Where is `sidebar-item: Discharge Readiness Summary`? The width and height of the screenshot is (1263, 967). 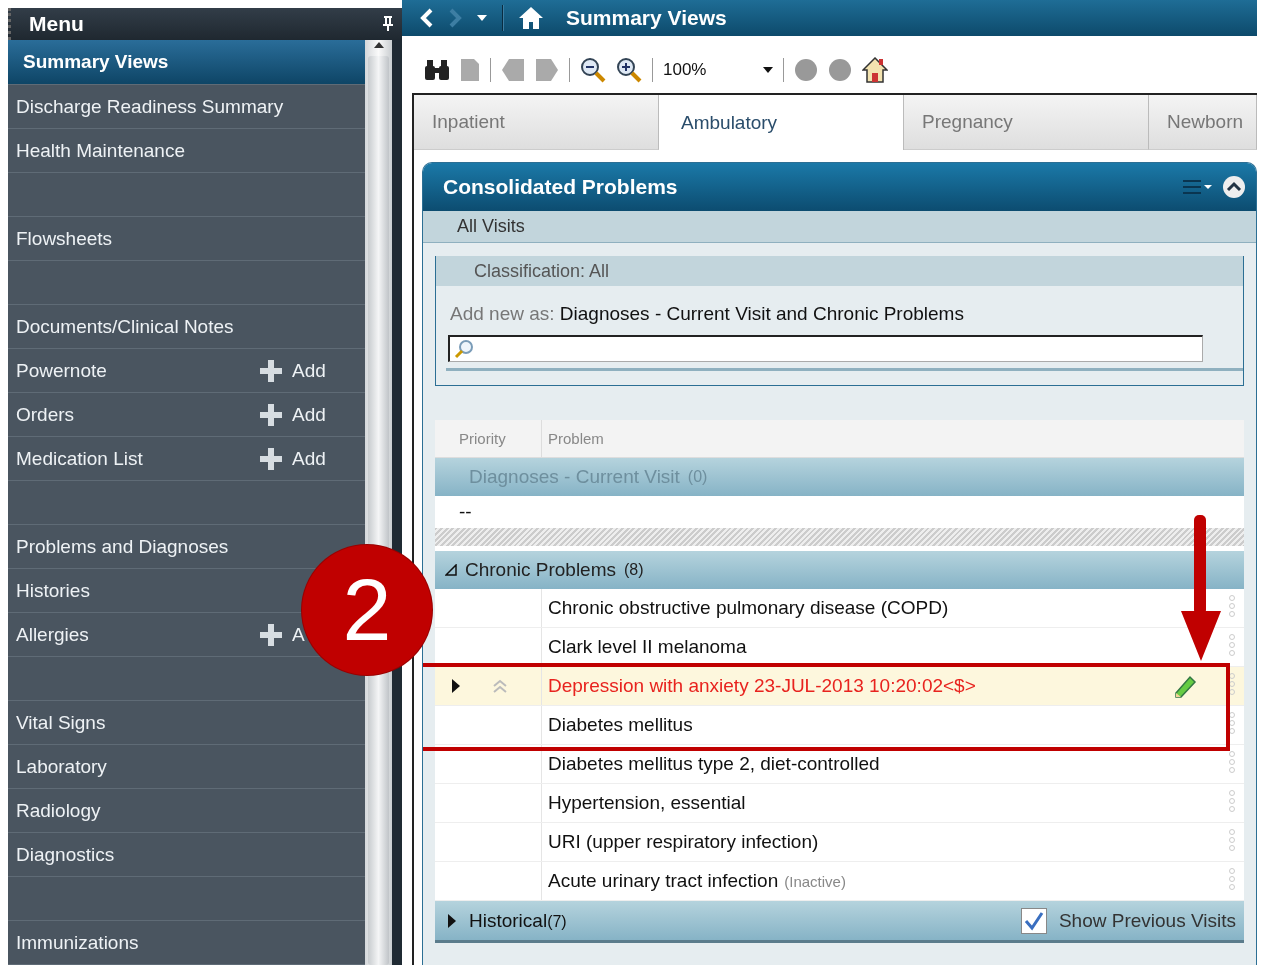
sidebar-item: Discharge Readiness Summary is located at coordinates (150, 106).